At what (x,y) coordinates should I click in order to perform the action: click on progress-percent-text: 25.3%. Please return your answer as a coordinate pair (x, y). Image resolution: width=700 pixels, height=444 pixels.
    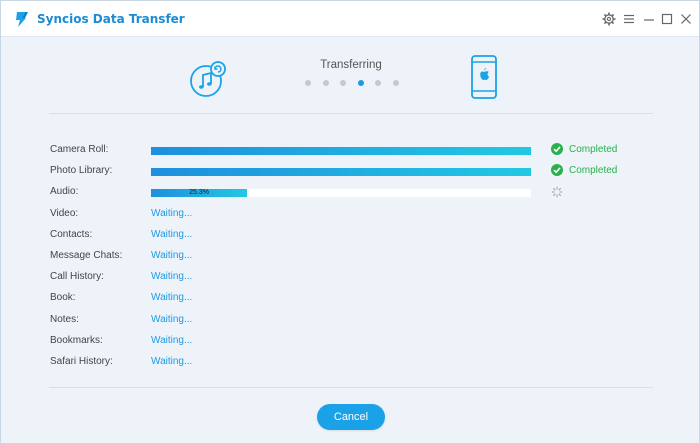
    Looking at the image, I should click on (199, 193).